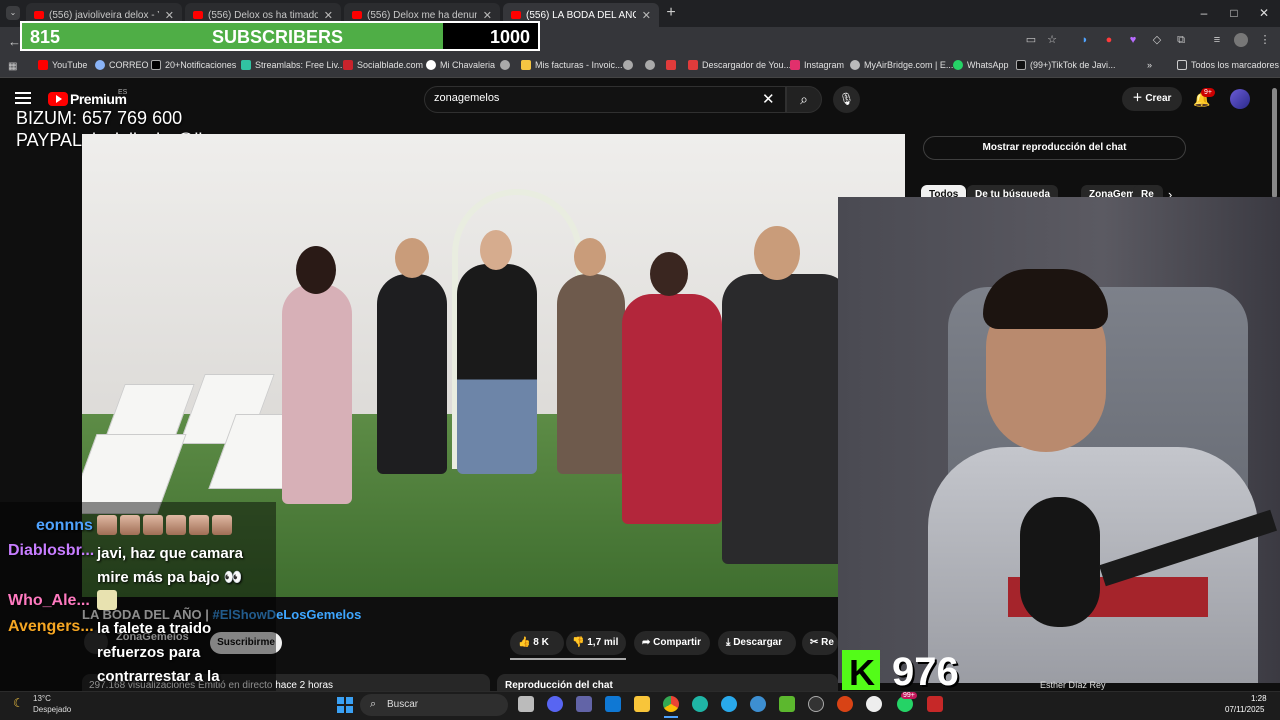  I want to click on share-arrow-icon: ➦, so click(648, 642).